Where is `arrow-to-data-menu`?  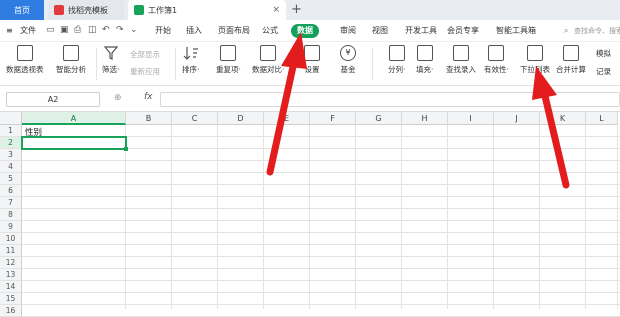
arrow-to-data-menu is located at coordinates (286, 104).